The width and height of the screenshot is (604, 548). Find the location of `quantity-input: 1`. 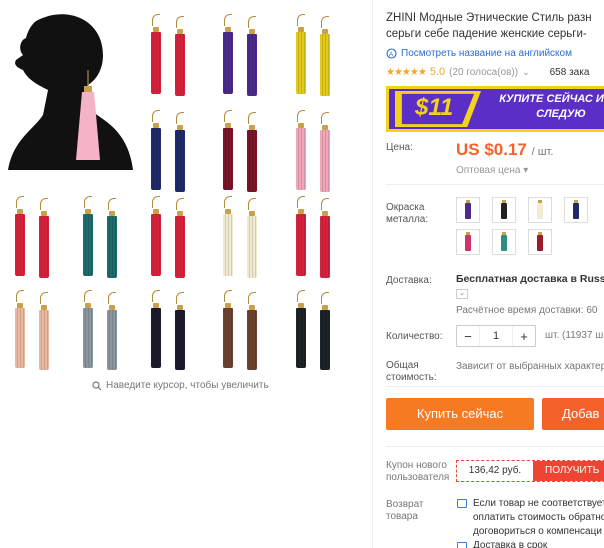

quantity-input: 1 is located at coordinates (496, 336).